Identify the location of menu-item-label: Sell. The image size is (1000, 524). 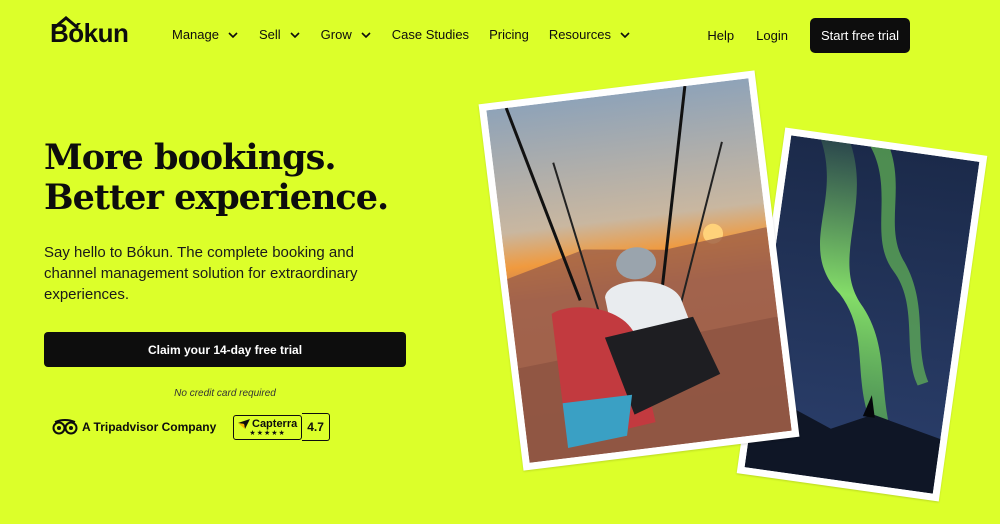
(269, 34).